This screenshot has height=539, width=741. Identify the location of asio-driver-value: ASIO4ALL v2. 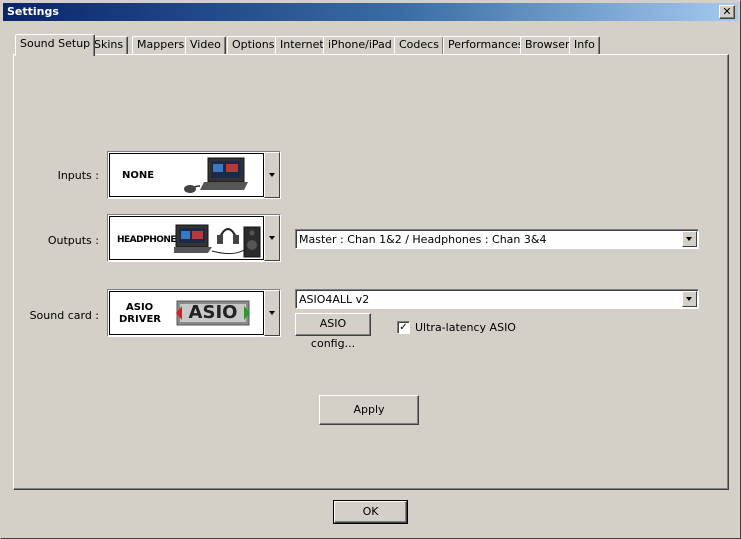
(334, 299).